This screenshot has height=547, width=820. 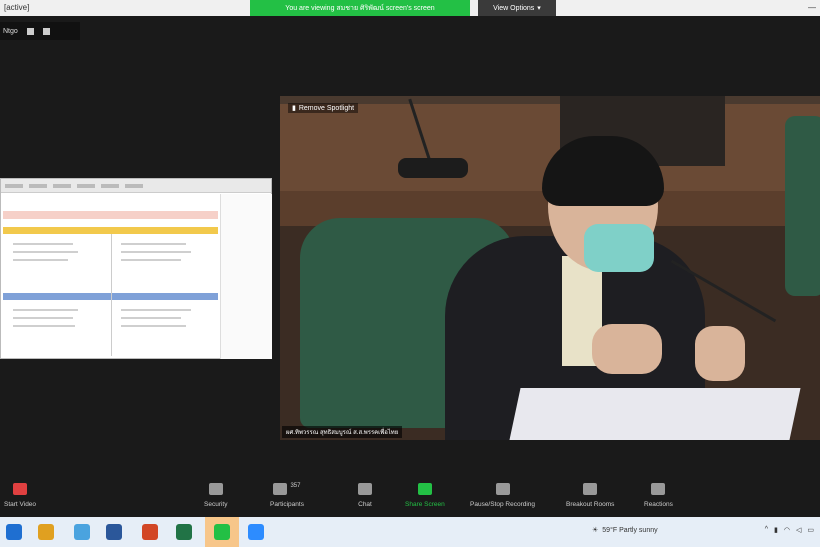 What do you see at coordinates (590, 489) in the screenshot?
I see `breakout-icon` at bounding box center [590, 489].